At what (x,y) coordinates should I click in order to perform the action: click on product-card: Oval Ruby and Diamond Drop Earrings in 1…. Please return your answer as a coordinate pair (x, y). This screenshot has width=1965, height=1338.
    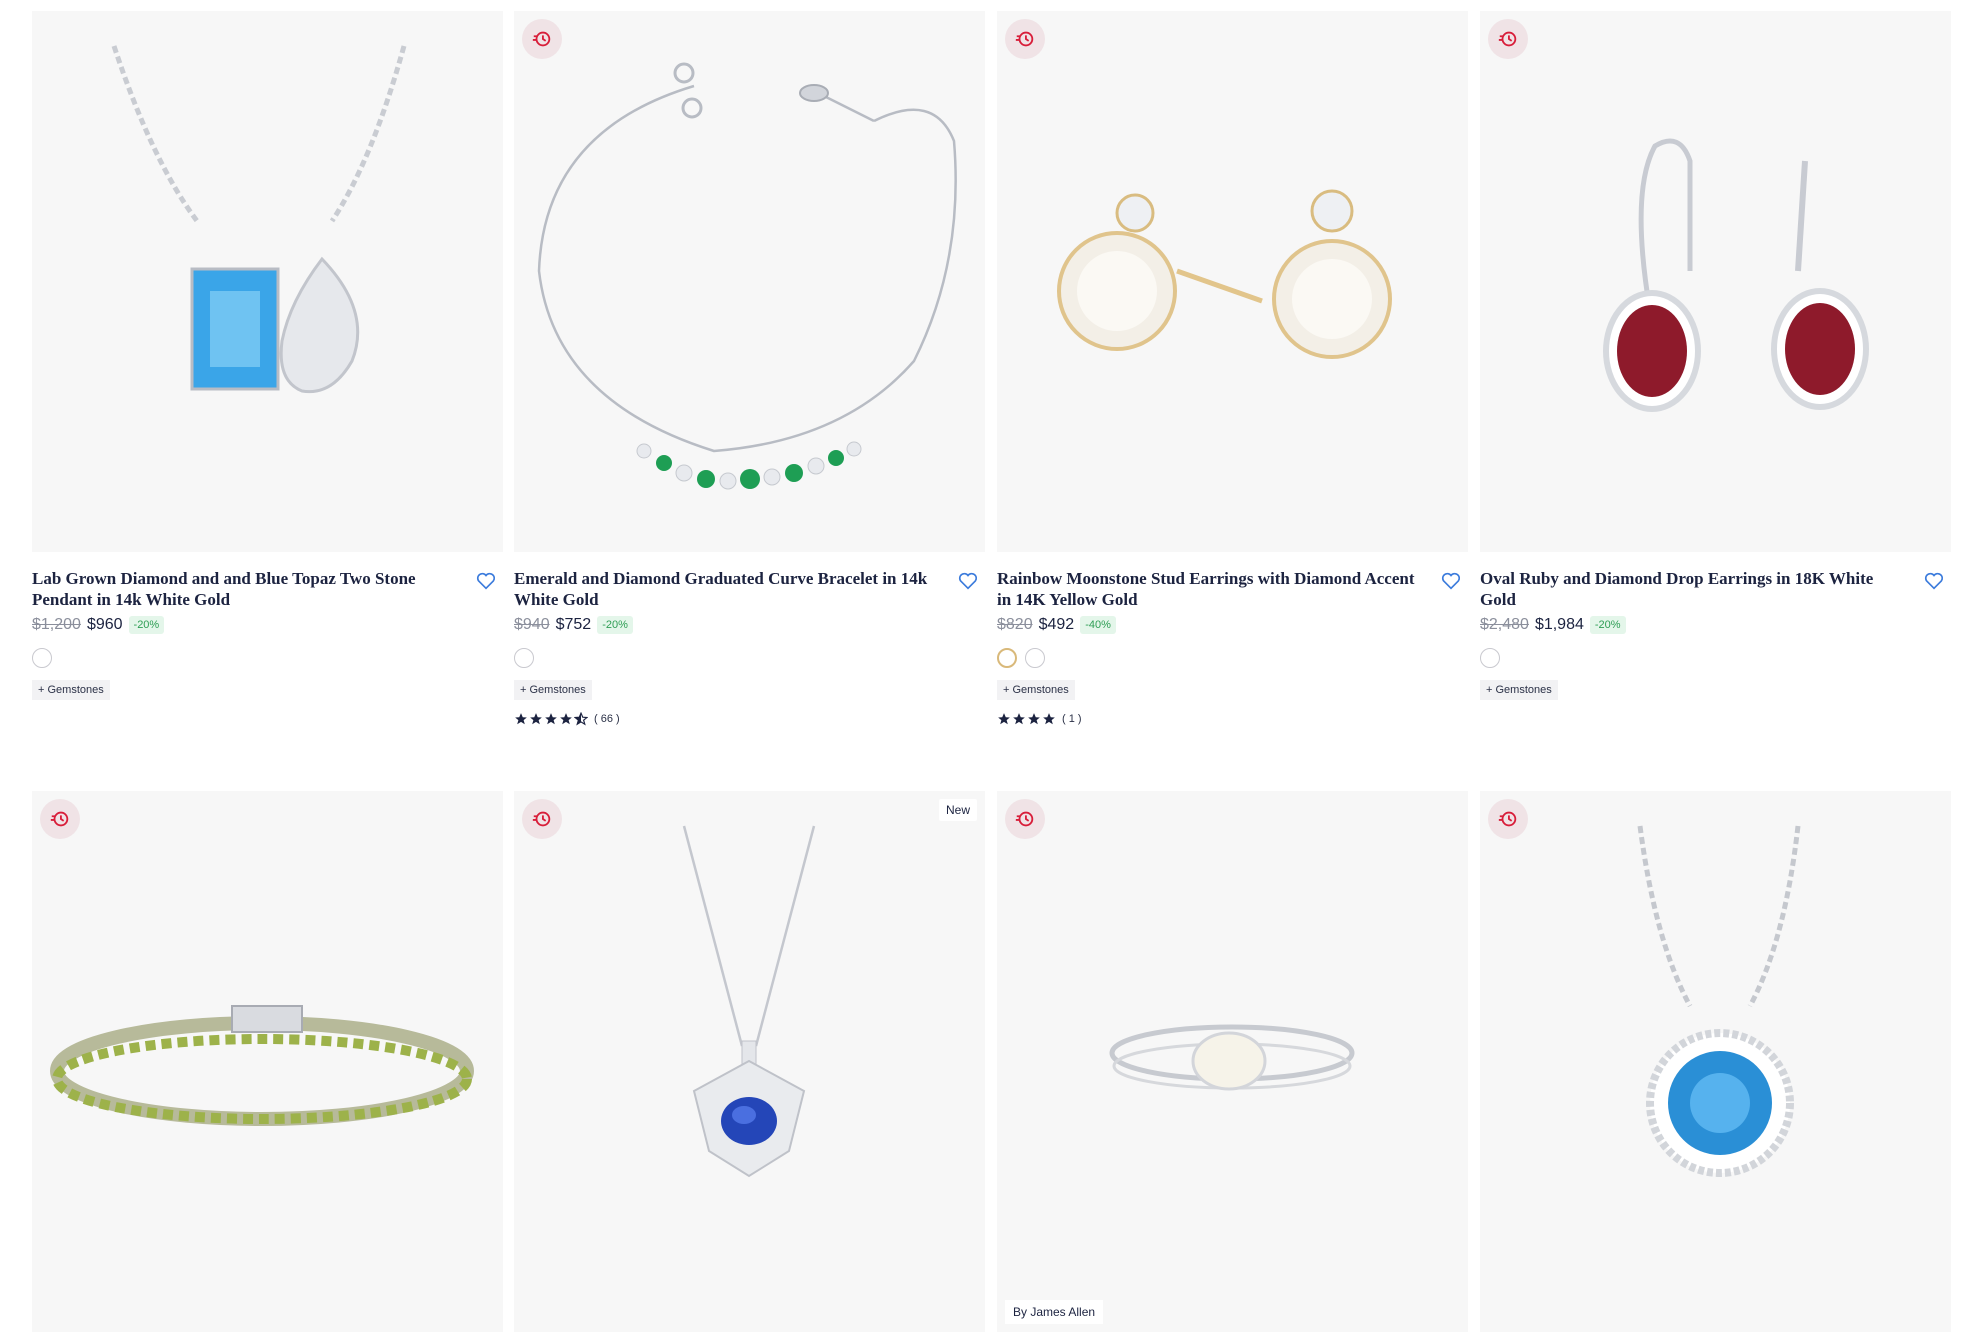
    Looking at the image, I should click on (1715, 355).